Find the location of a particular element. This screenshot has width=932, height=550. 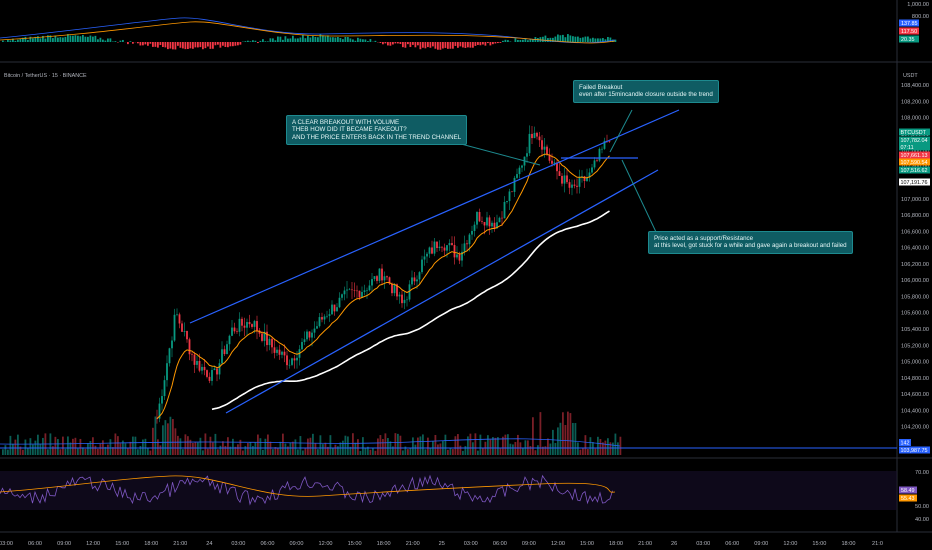

price-tick-label: 104,200.00 is located at coordinates (915, 428).